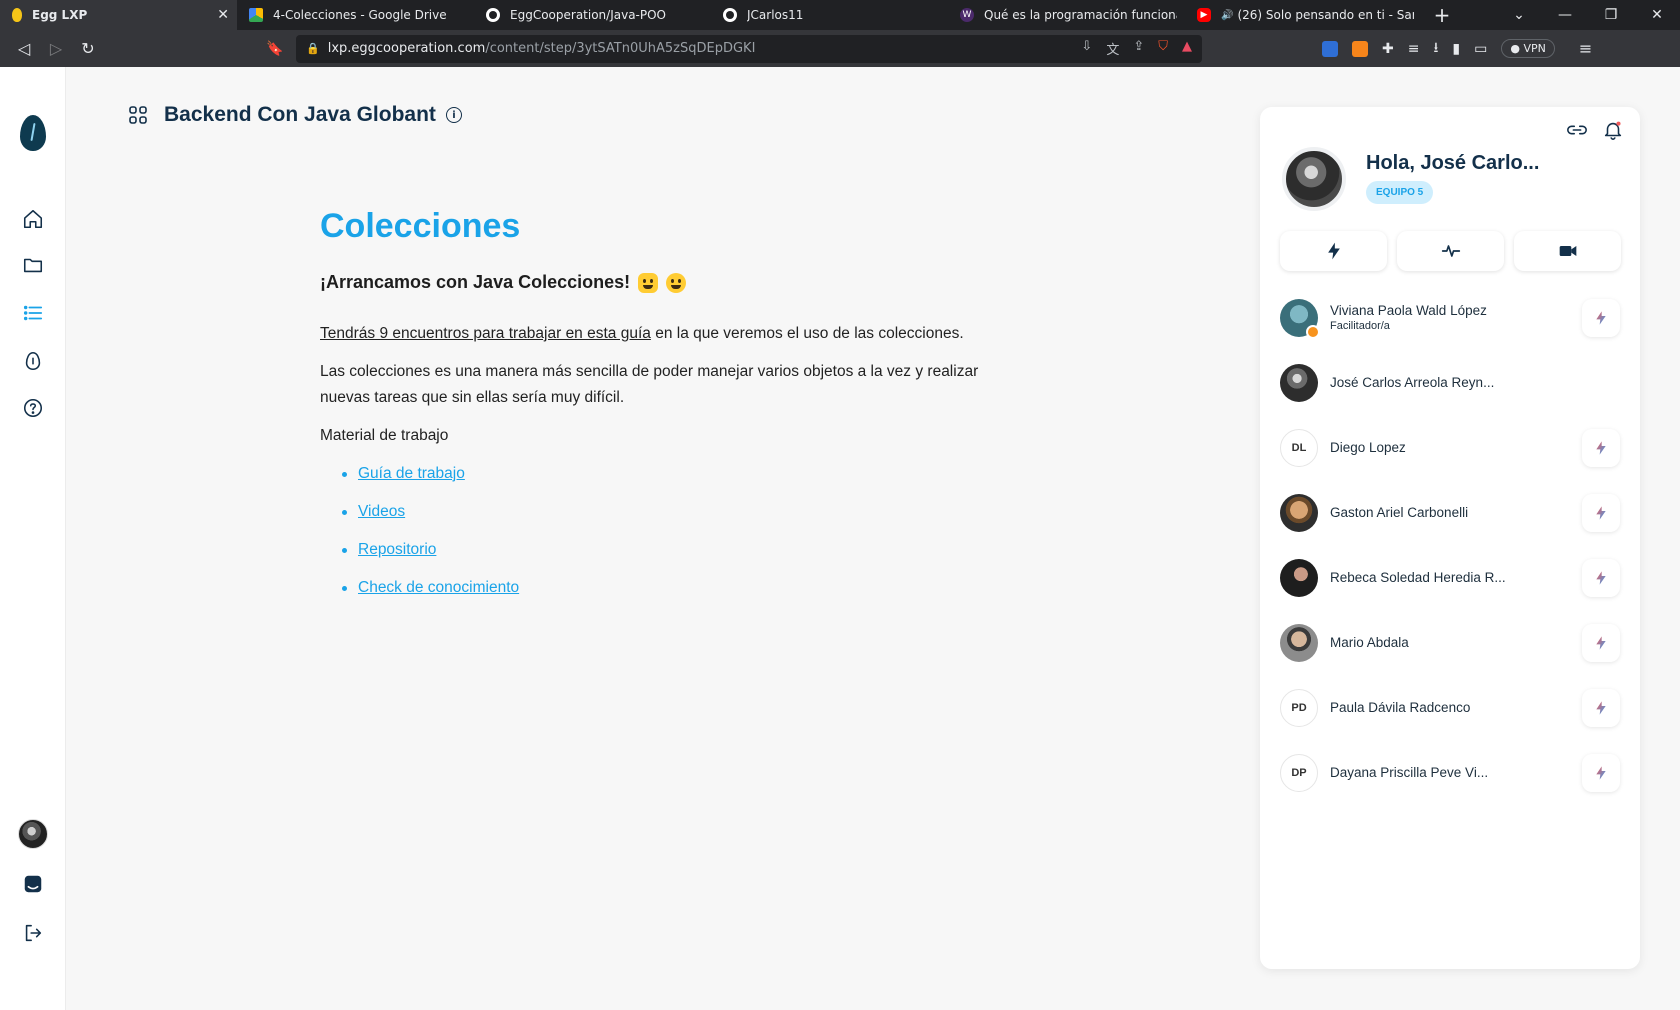 The image size is (1680, 1010). I want to click on window-controls: ⌄ — ❐ ✕, so click(1588, 15).